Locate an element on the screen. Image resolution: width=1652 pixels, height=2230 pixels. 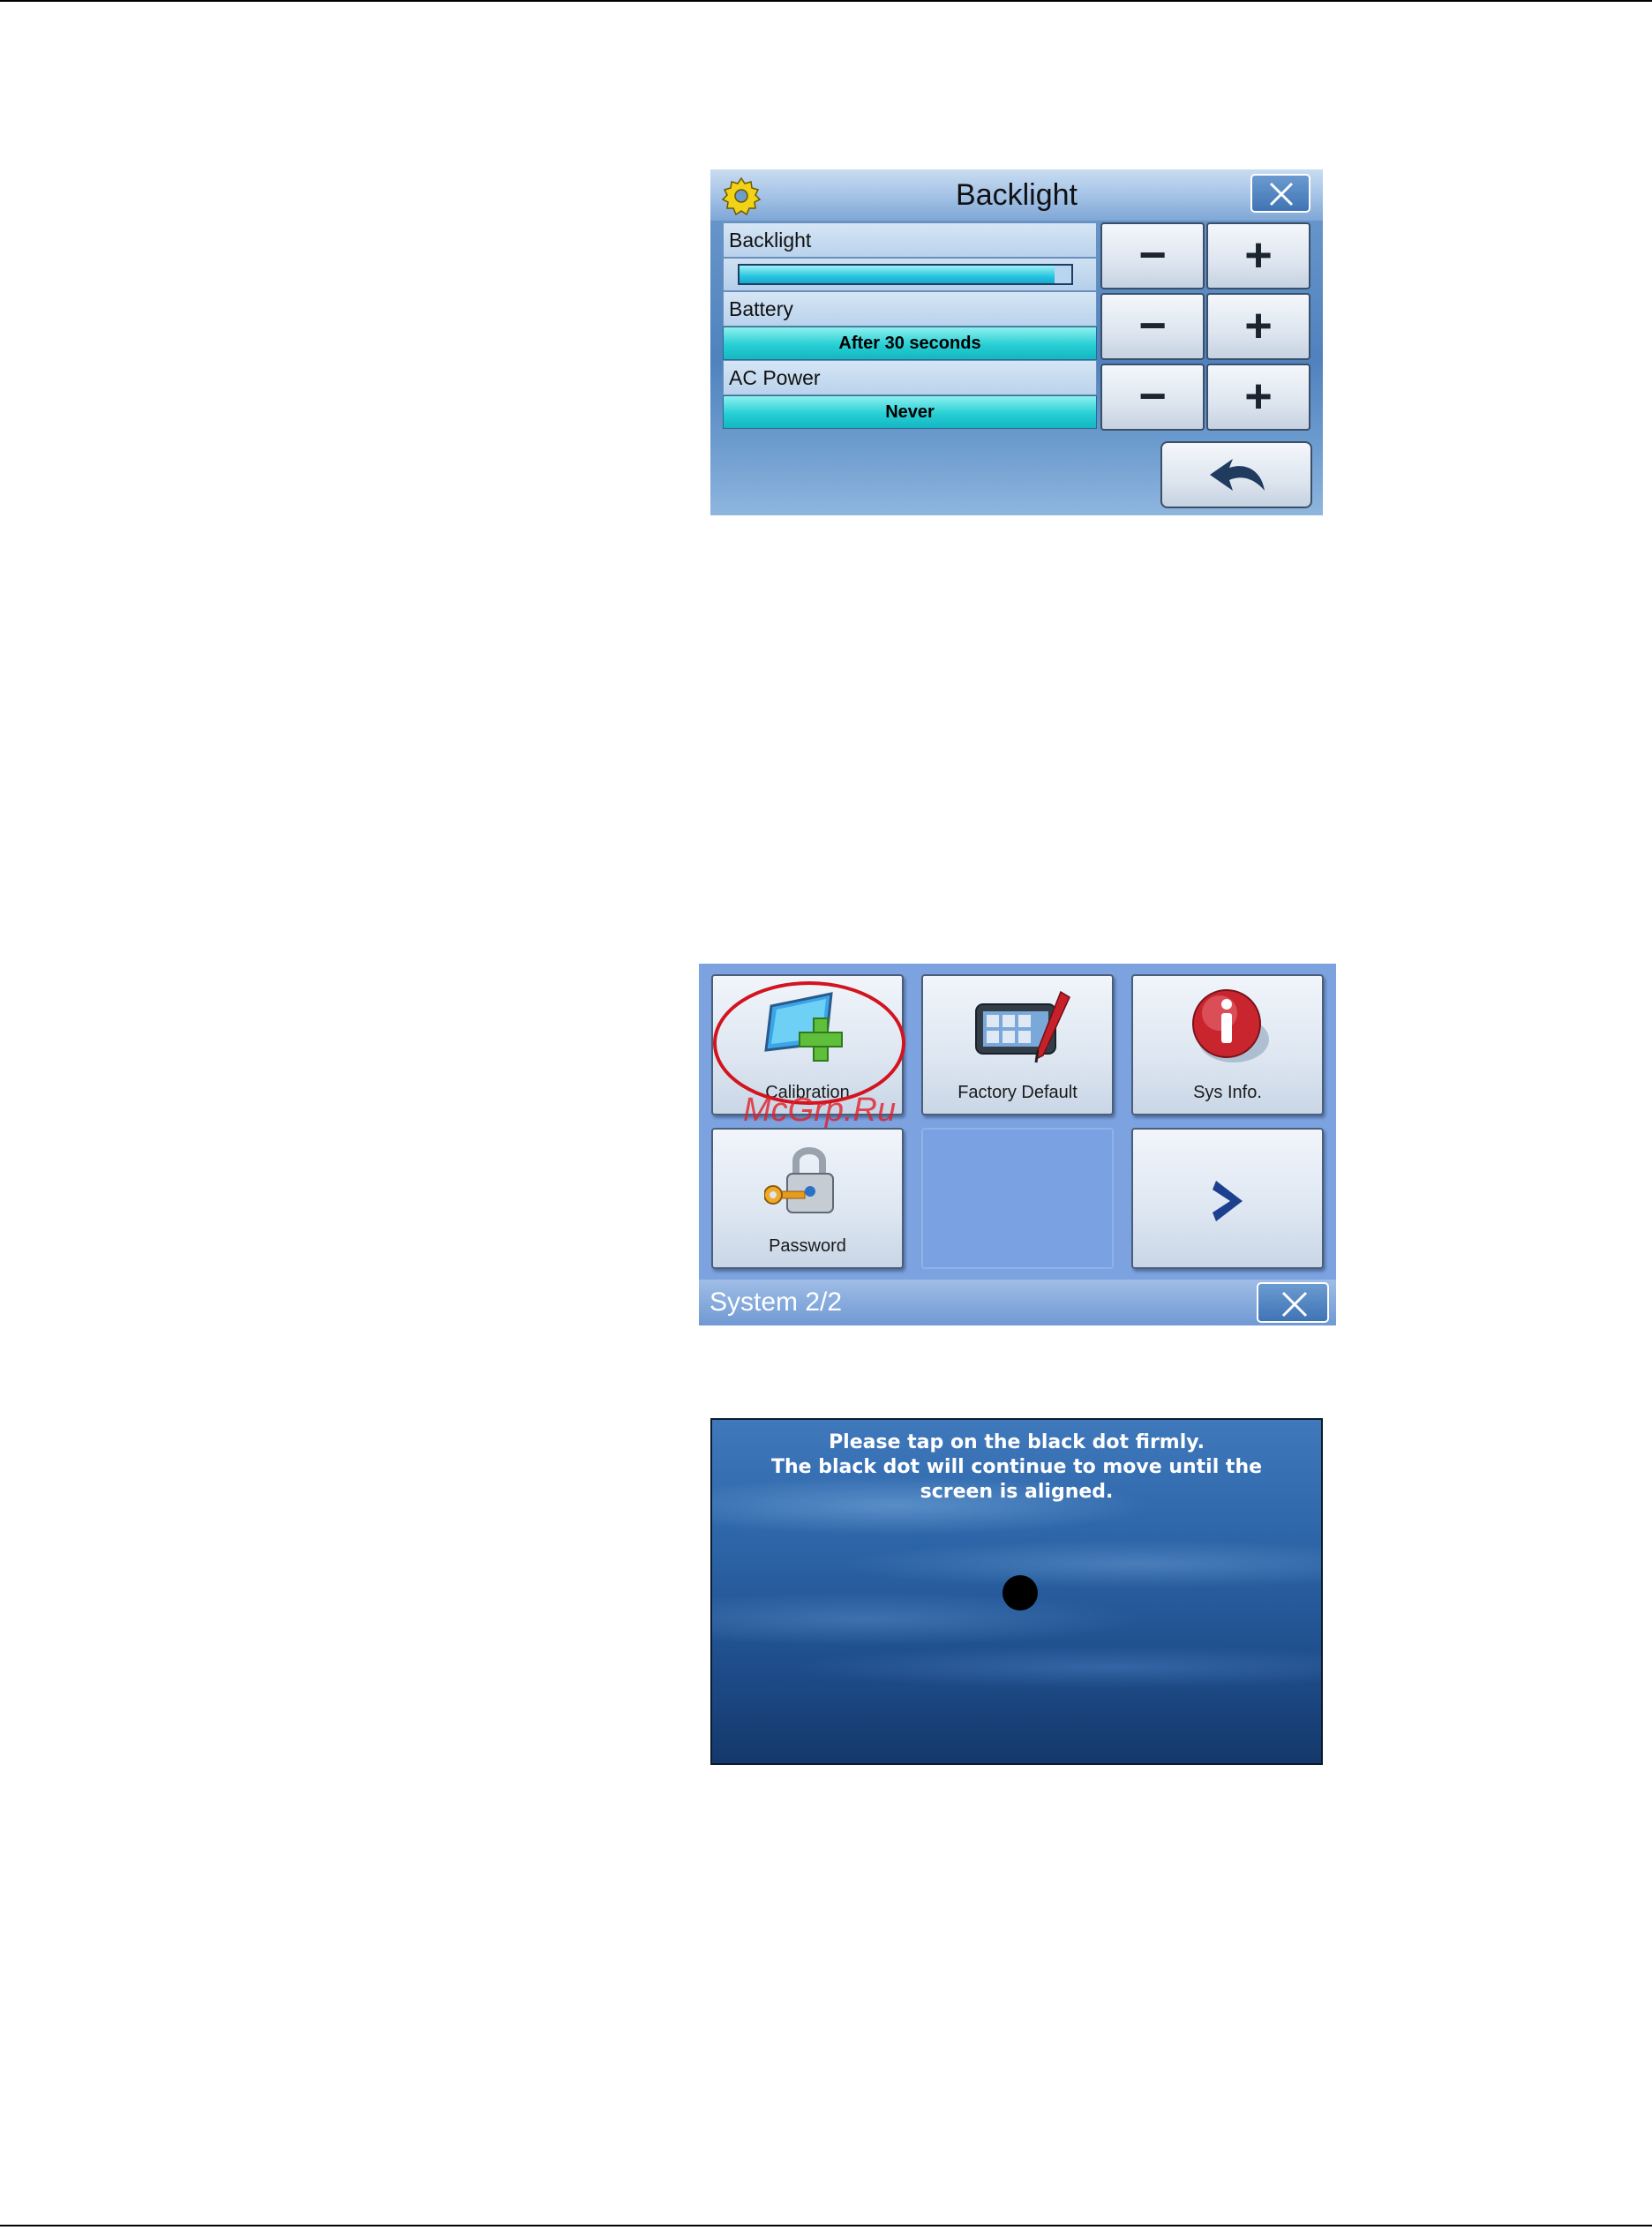
backlight-increase-button: + is located at coordinates (1258, 255).